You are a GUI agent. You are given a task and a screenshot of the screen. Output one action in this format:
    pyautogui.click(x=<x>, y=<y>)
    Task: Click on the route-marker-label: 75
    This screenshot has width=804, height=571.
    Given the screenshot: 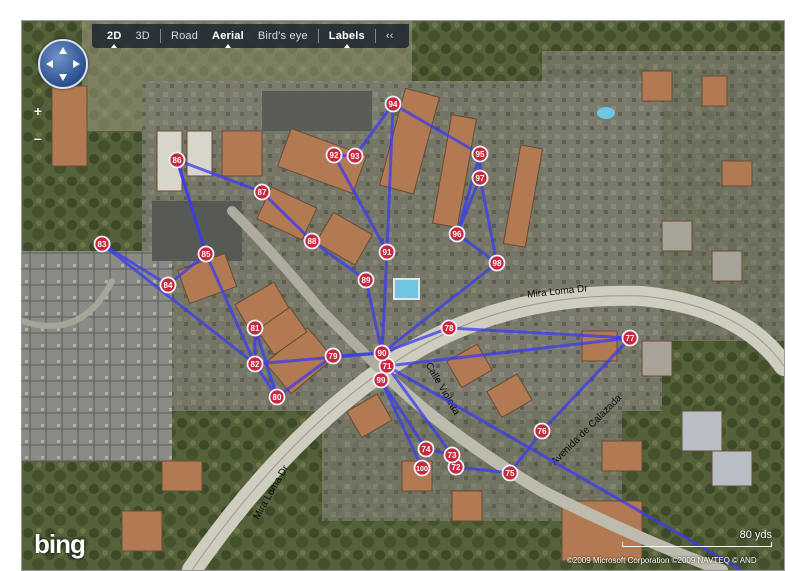 What is the action you would take?
    pyautogui.click(x=510, y=473)
    